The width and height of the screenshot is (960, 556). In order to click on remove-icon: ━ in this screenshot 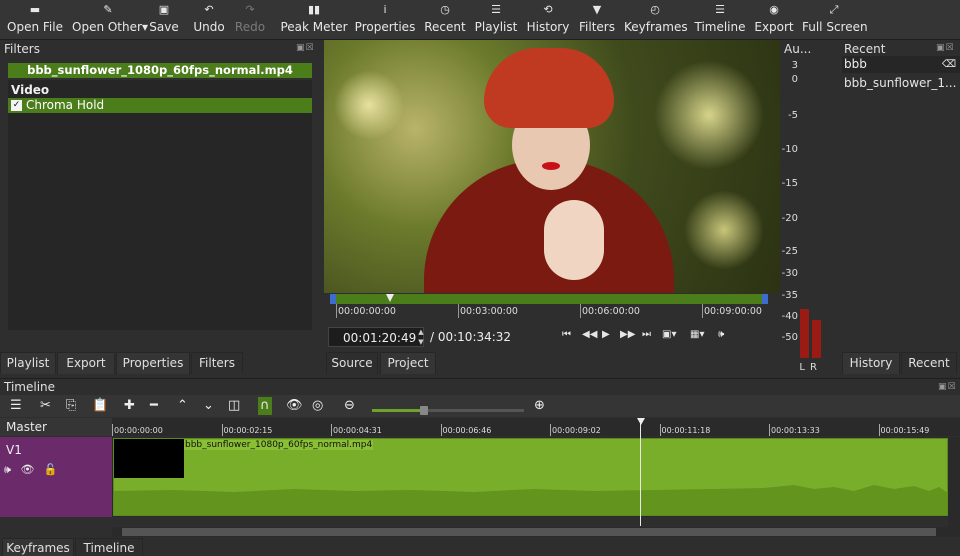, I will do `click(154, 406)`.